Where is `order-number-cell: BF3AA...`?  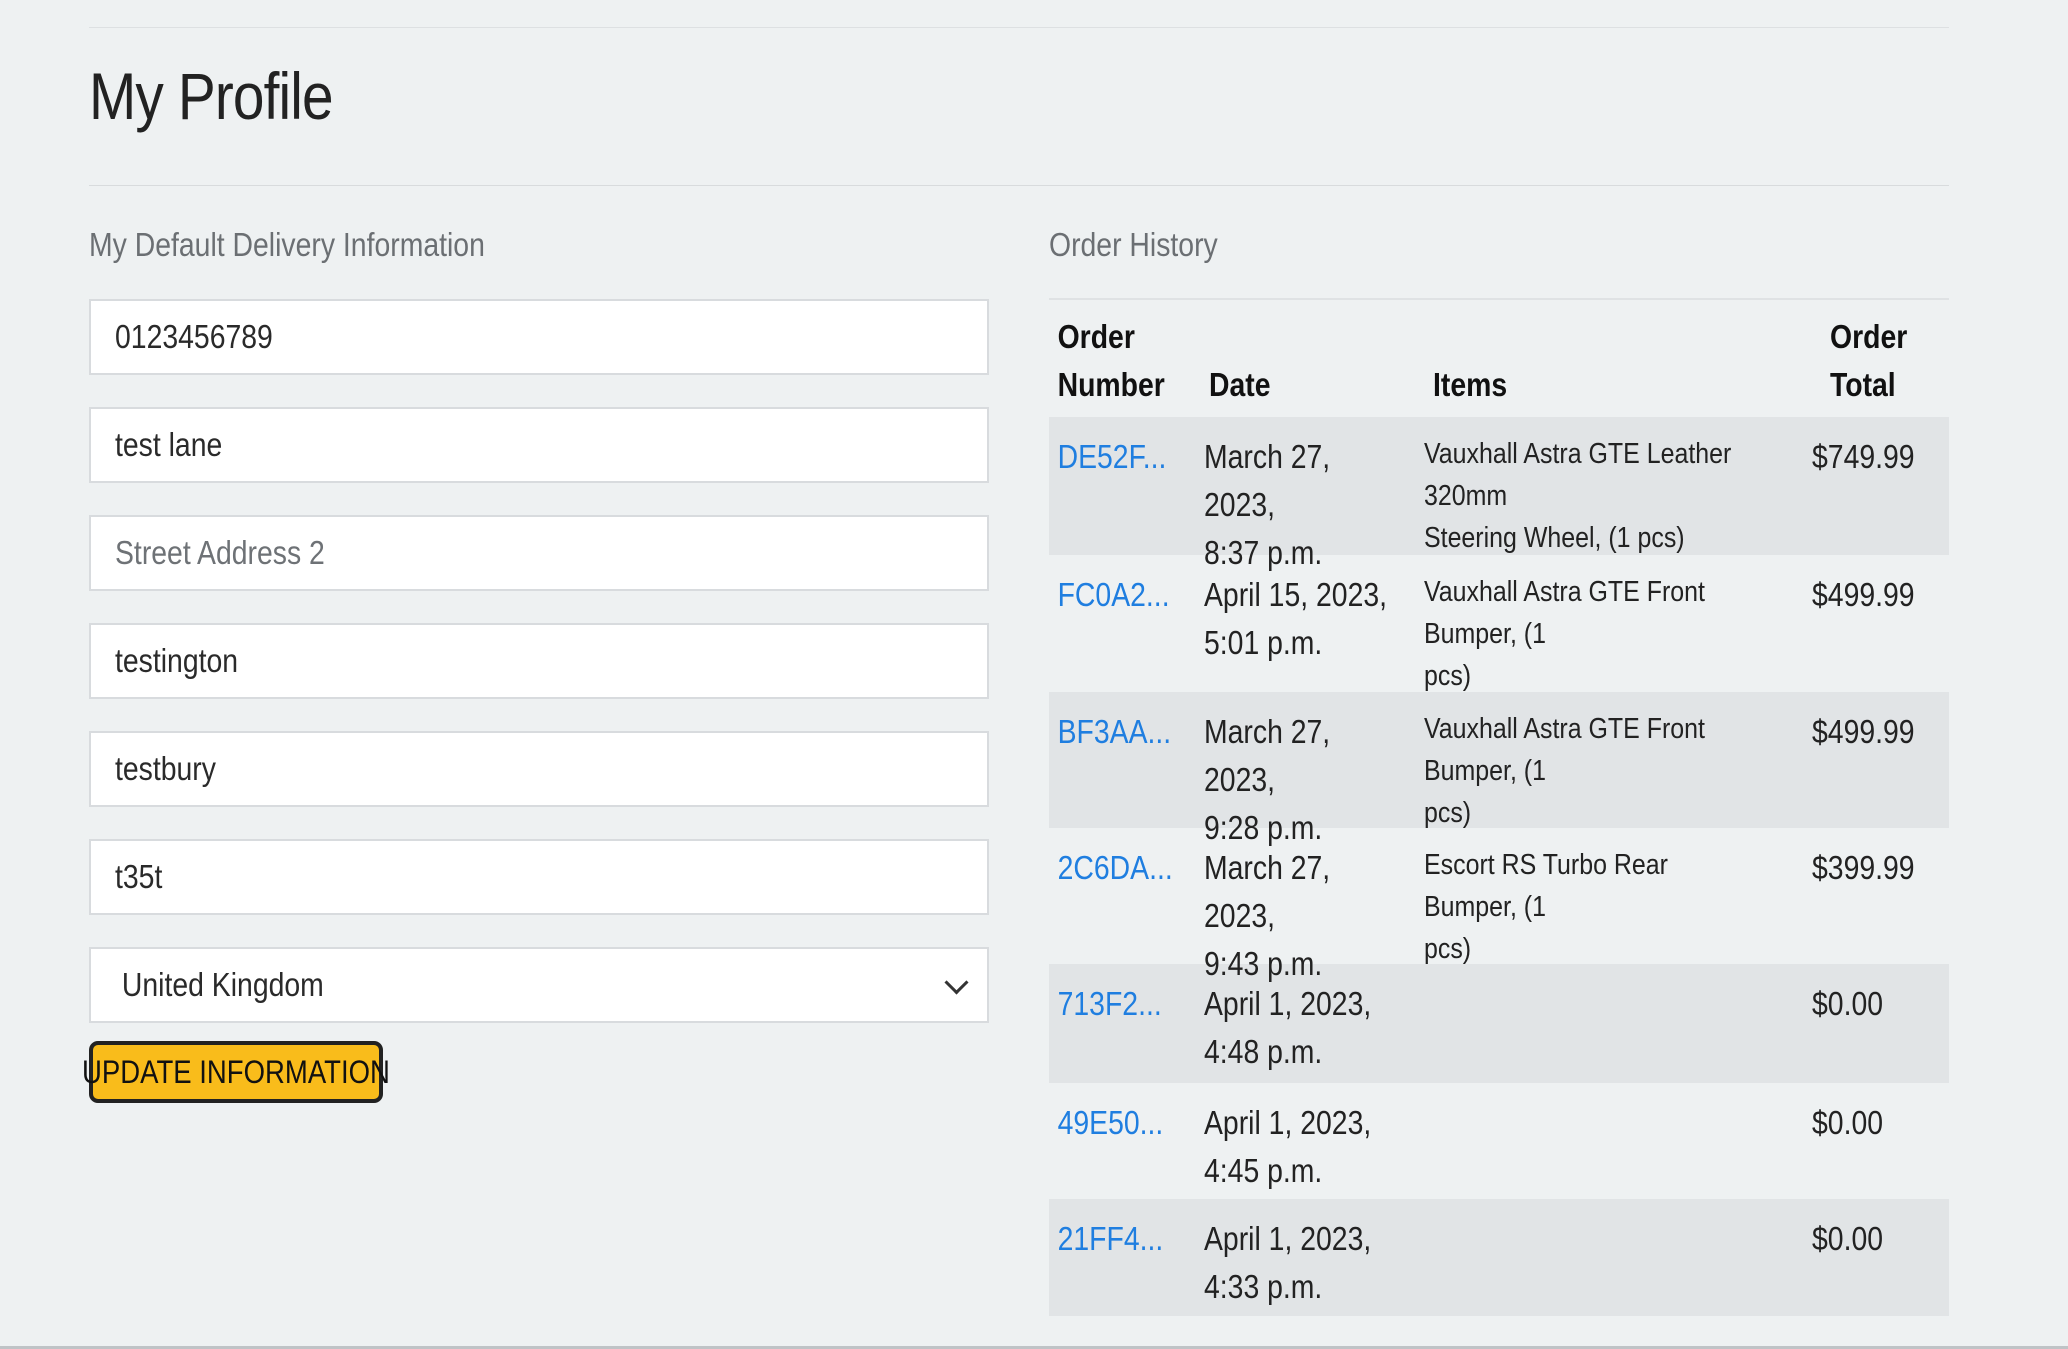 order-number-cell: BF3AA... is located at coordinates (1115, 732).